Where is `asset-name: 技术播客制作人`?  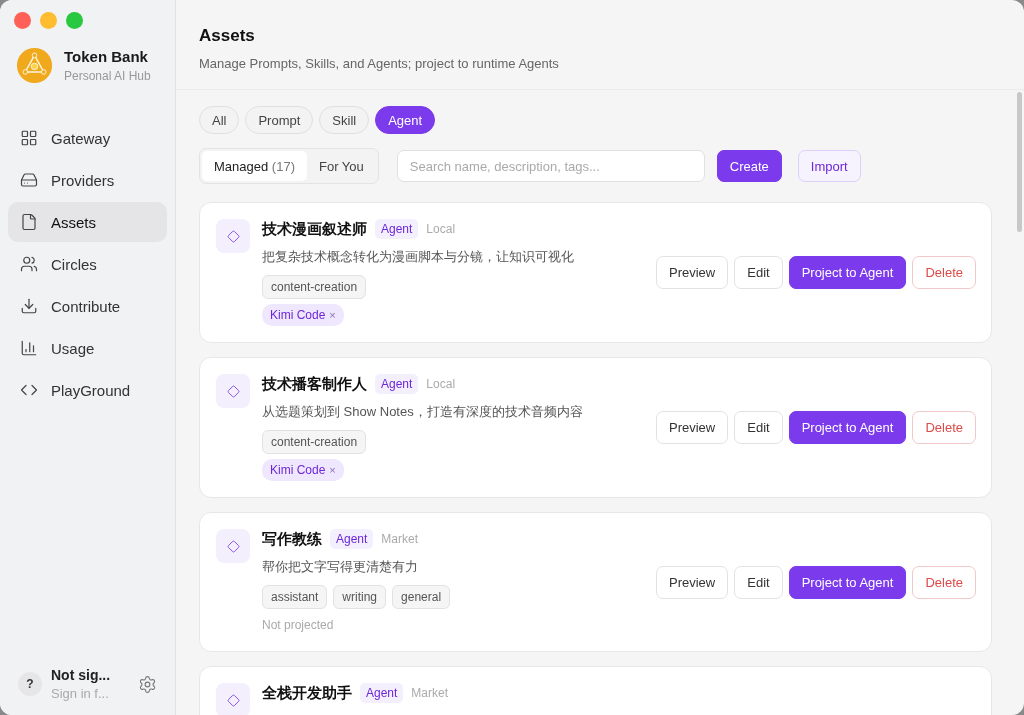 asset-name: 技术播客制作人 is located at coordinates (314, 384).